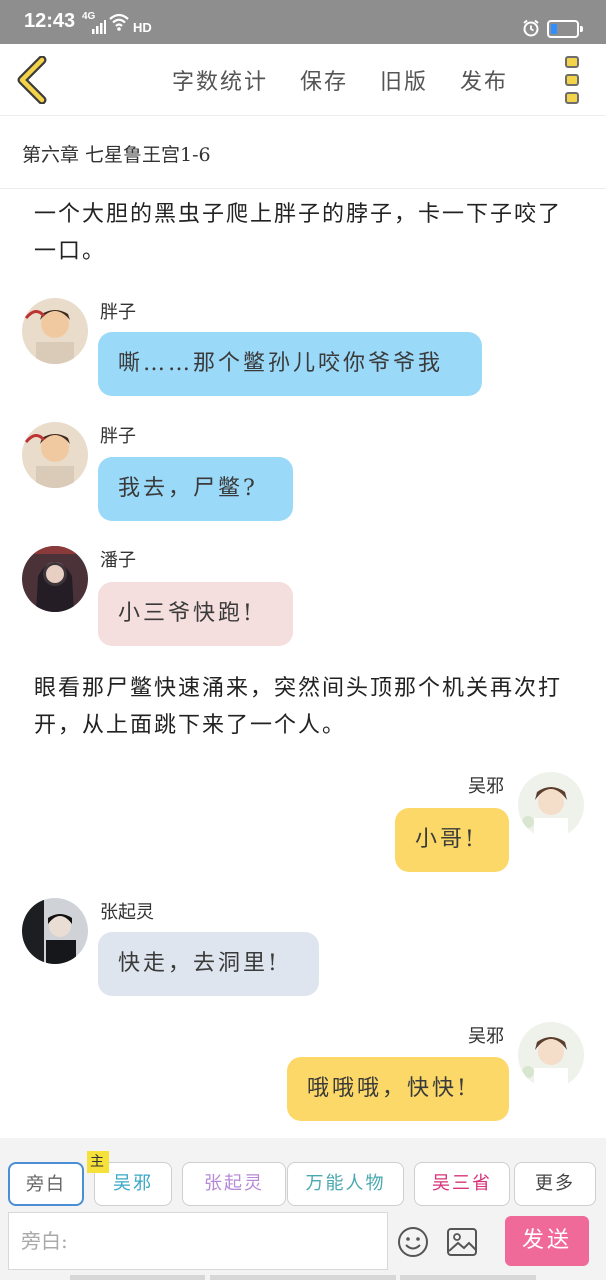 Image resolution: width=606 pixels, height=1280 pixels. I want to click on speaker-name: 潘子, so click(118, 560).